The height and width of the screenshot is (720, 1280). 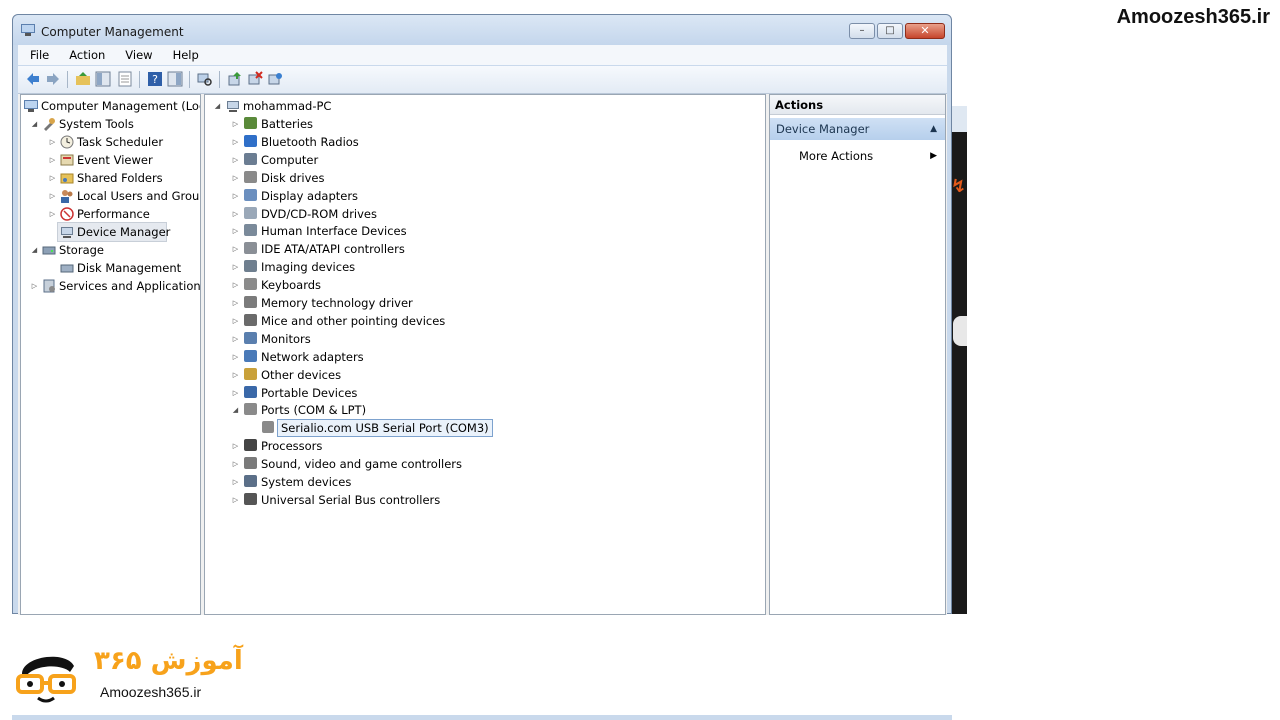 What do you see at coordinates (482, 717) in the screenshot?
I see `window-bottom-edge` at bounding box center [482, 717].